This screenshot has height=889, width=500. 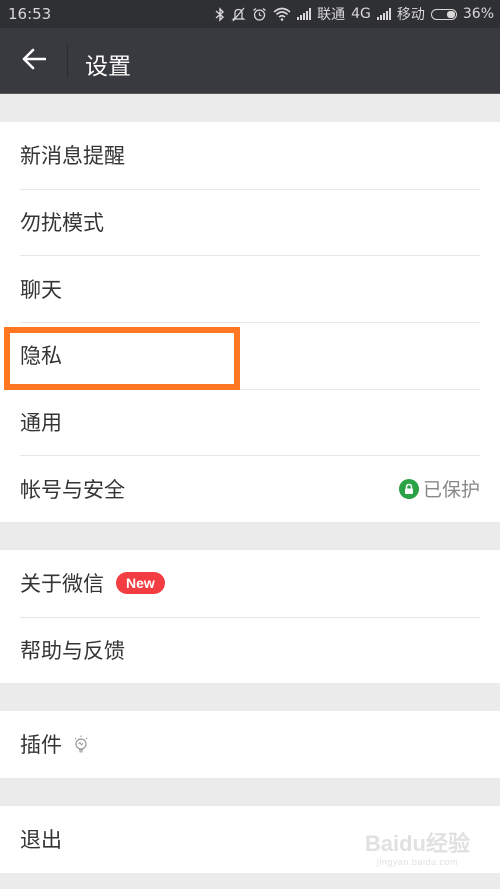 What do you see at coordinates (62, 584) in the screenshot?
I see `settings-item-label: 关于微信` at bounding box center [62, 584].